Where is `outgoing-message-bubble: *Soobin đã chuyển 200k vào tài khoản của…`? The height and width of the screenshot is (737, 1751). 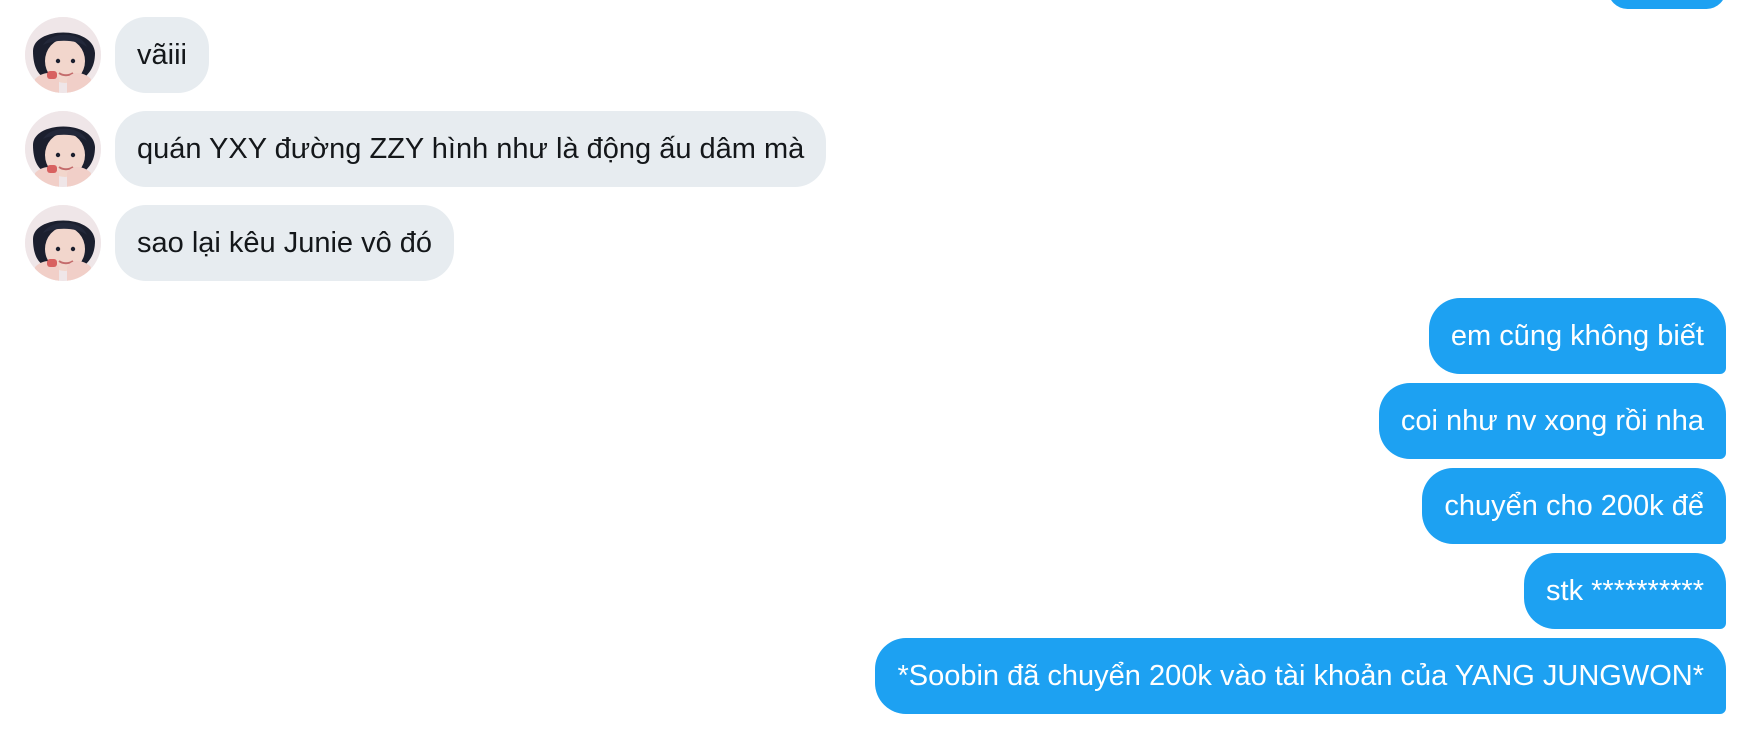
outgoing-message-bubble: *Soobin đã chuyển 200k vào tài khoản của… is located at coordinates (1300, 676).